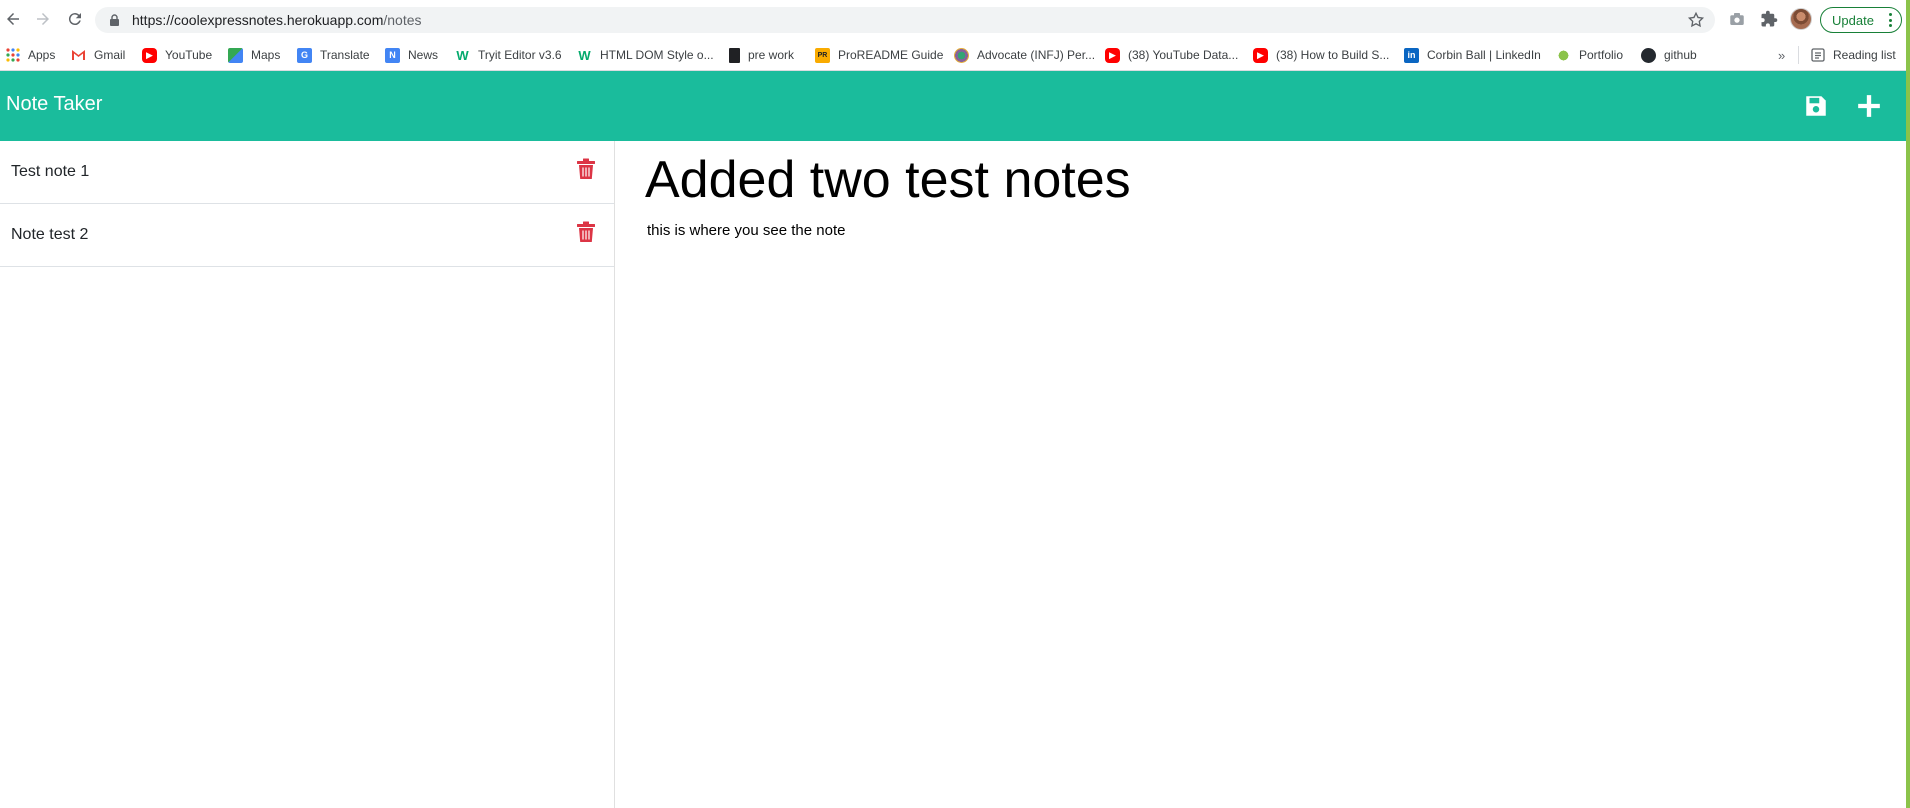 The image size is (1910, 808). Describe the element at coordinates (42, 55) in the screenshot. I see `bookmark-label: Apps` at that location.